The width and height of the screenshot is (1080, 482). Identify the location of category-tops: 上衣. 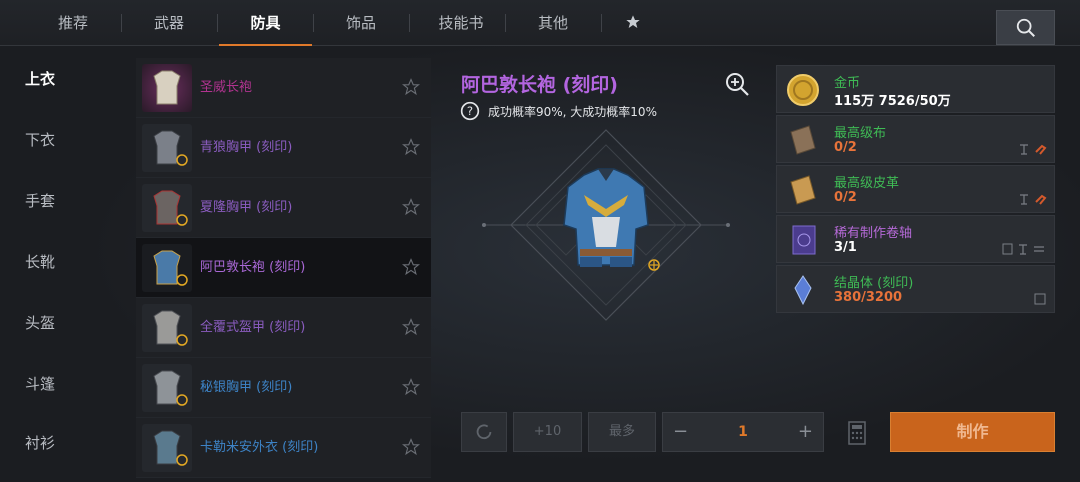
(40, 78).